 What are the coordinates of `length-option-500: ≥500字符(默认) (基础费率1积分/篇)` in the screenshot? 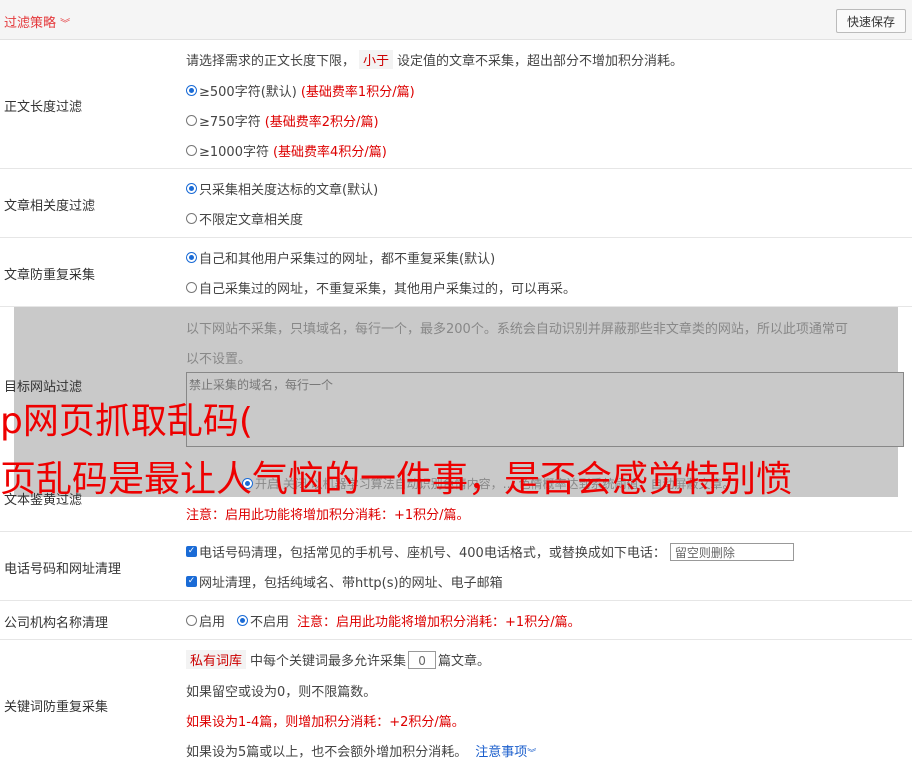 It's located at (300, 90).